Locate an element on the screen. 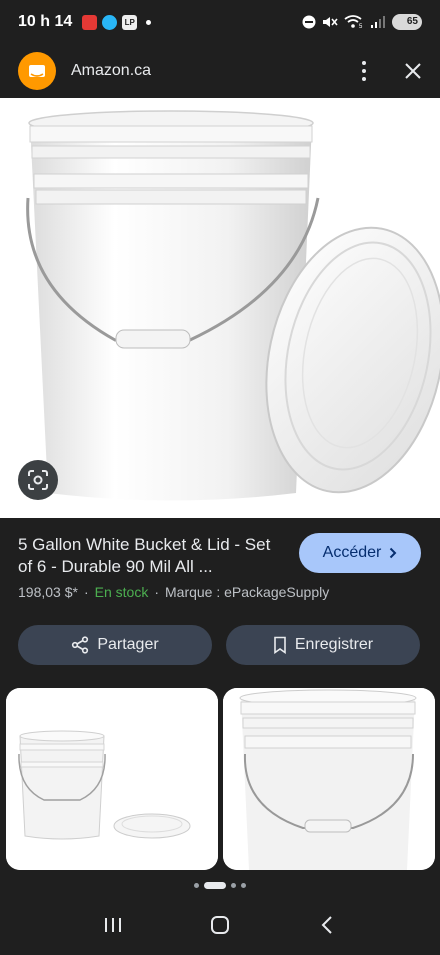  brand-label: Marque : ePackageSupply is located at coordinates (247, 592).